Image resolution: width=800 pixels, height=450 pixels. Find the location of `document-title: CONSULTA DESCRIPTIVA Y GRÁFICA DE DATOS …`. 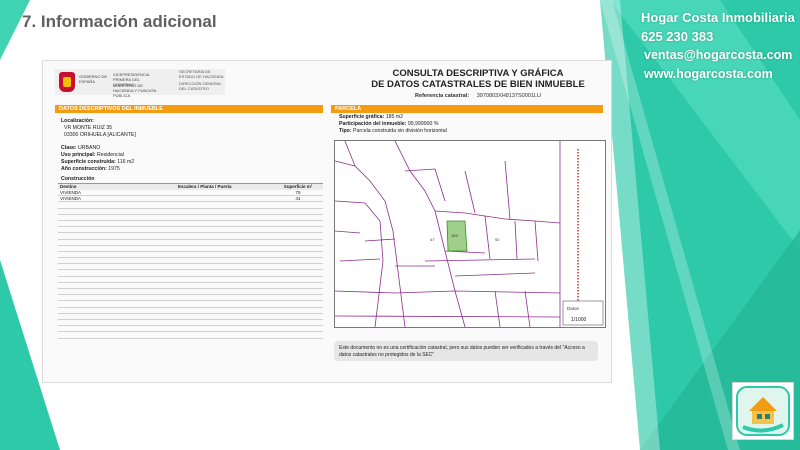

document-title: CONSULTA DESCRIPTIVA Y GRÁFICA DE DATOS … is located at coordinates (478, 79).